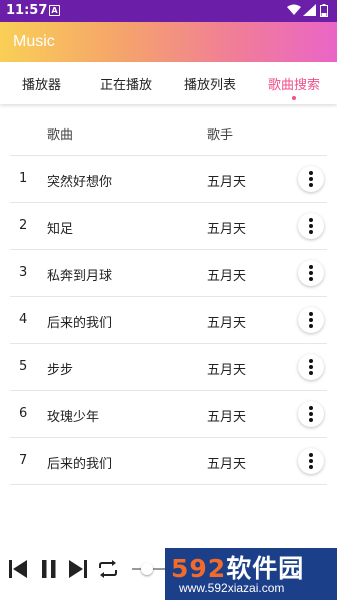  I want to click on song-number: 1, so click(23, 178).